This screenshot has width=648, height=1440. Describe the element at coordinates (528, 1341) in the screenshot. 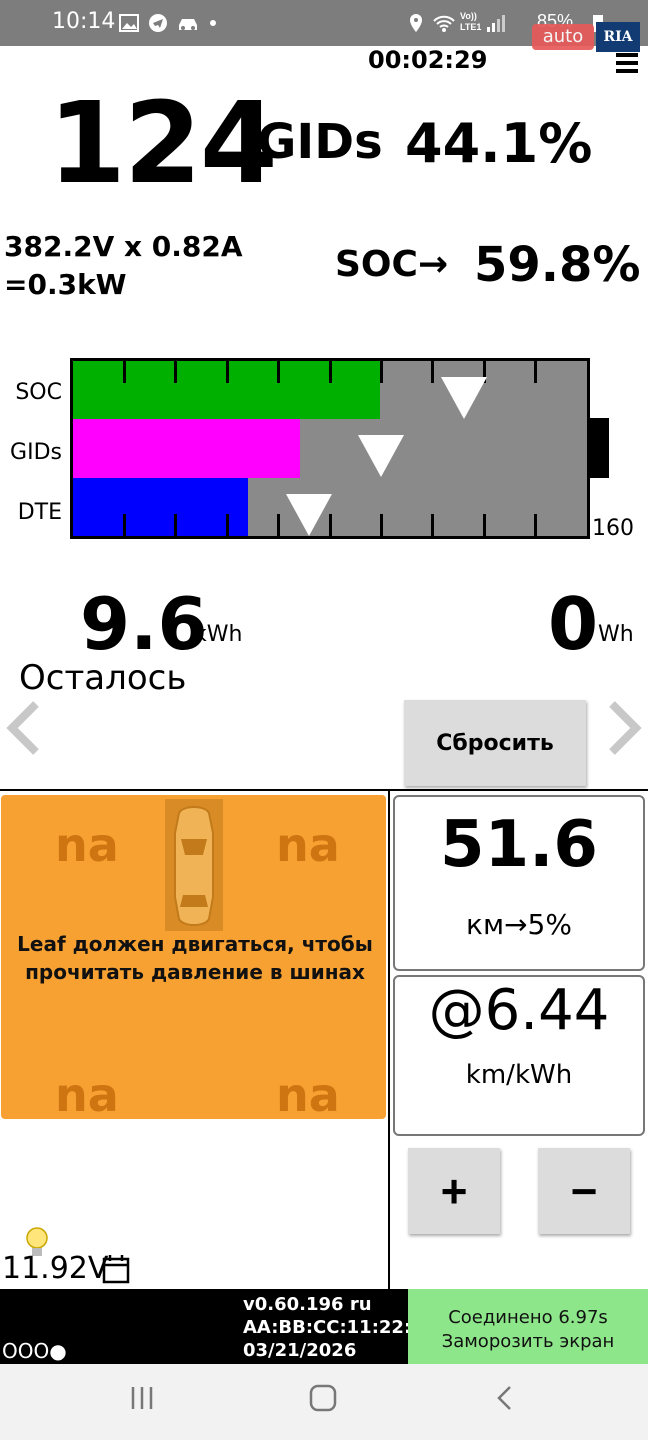

I see `freeze-screen-label: Заморозить экран` at that location.